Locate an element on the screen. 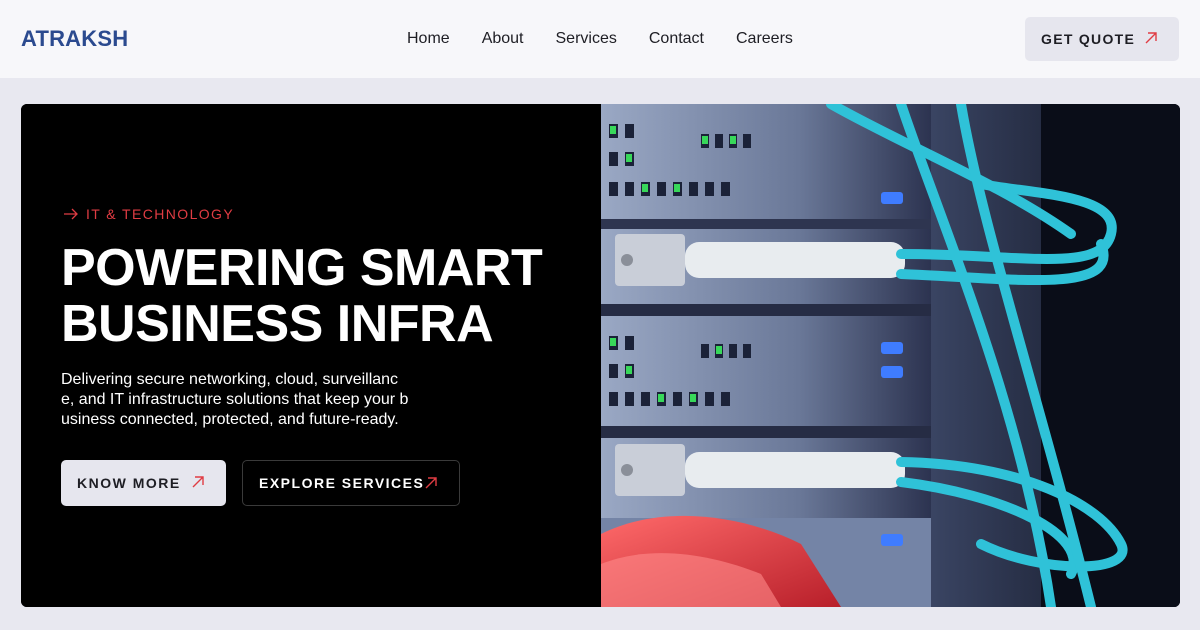 This screenshot has height=630, width=1200. arrow-right-icon is located at coordinates (71, 214).